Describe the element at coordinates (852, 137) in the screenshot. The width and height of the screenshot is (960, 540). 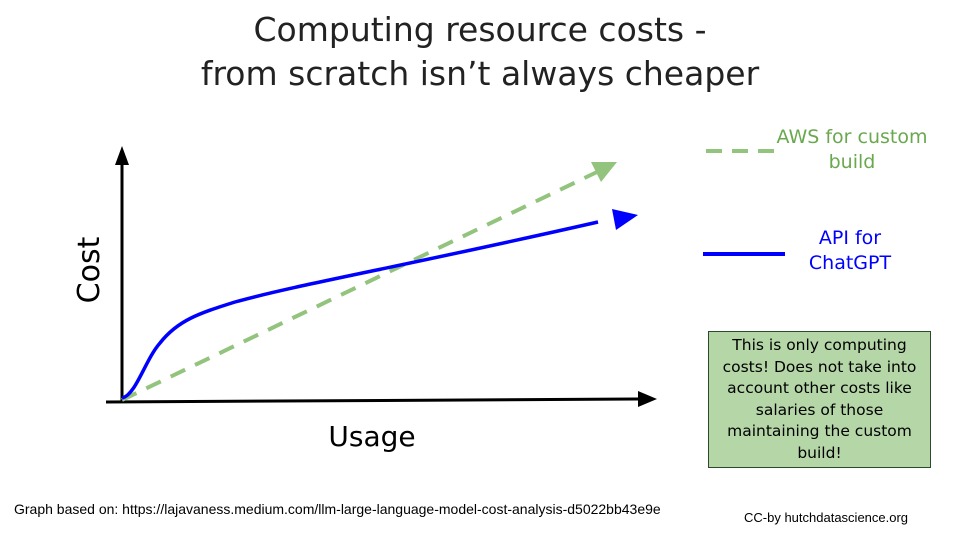
I see `aws-legend-label-line-1: AWS for custom` at that location.